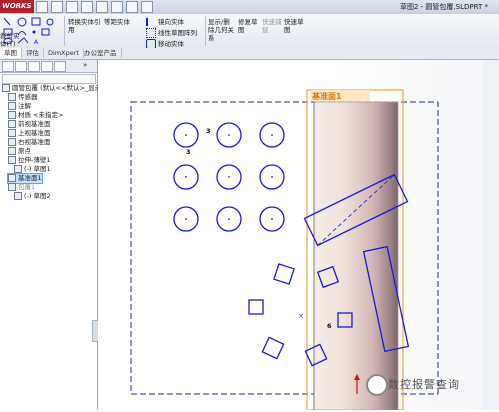 Image resolution: width=499 pixels, height=412 pixels. What do you see at coordinates (85, 26) in the screenshot?
I see `convert-entities-button: 转换实体引用` at bounding box center [85, 26].